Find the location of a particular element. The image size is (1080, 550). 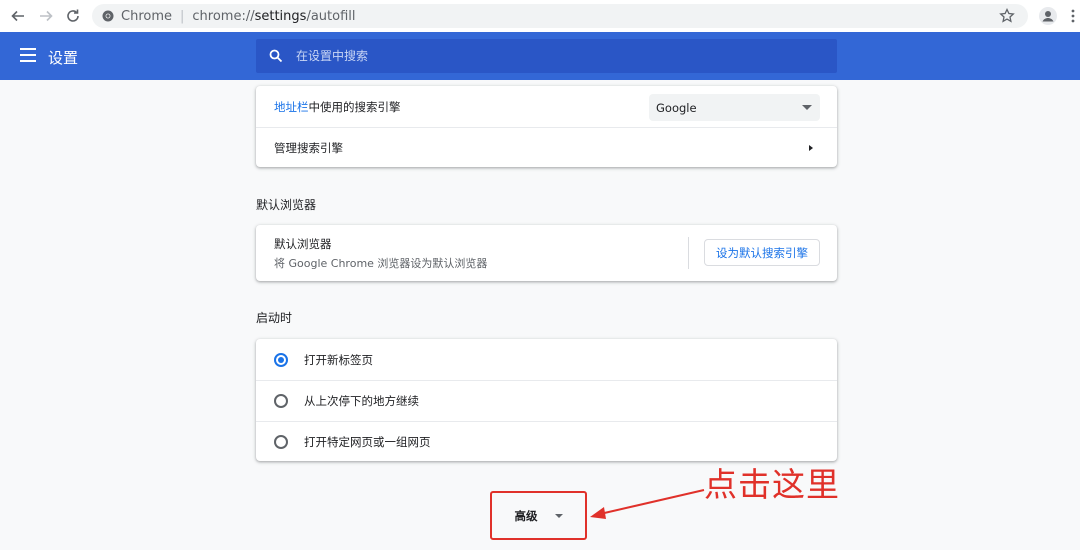

arrow-left-icon is located at coordinates (17, 16).